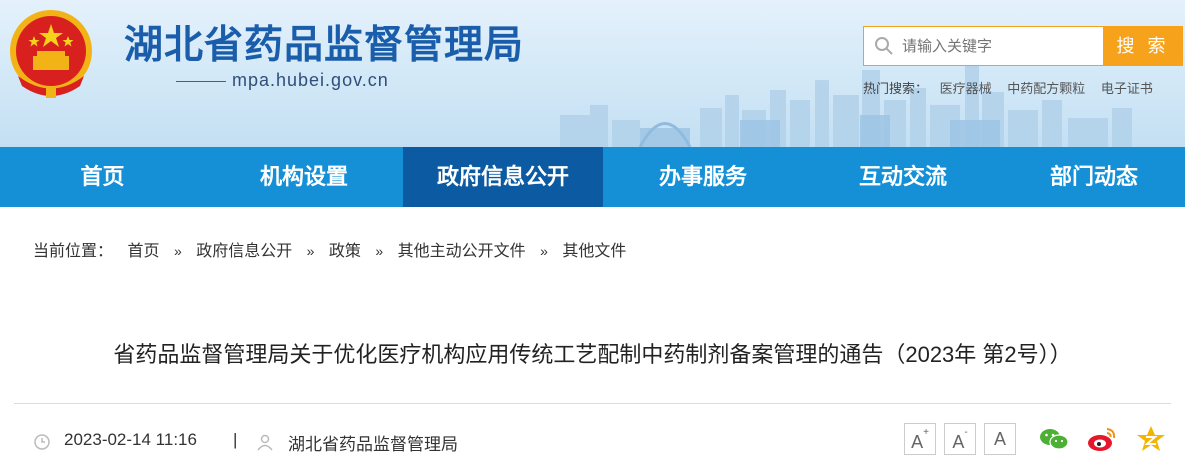 The width and height of the screenshot is (1185, 457). What do you see at coordinates (310, 80) in the screenshot?
I see `site-domain: mpa.hubei.gov.cn` at bounding box center [310, 80].